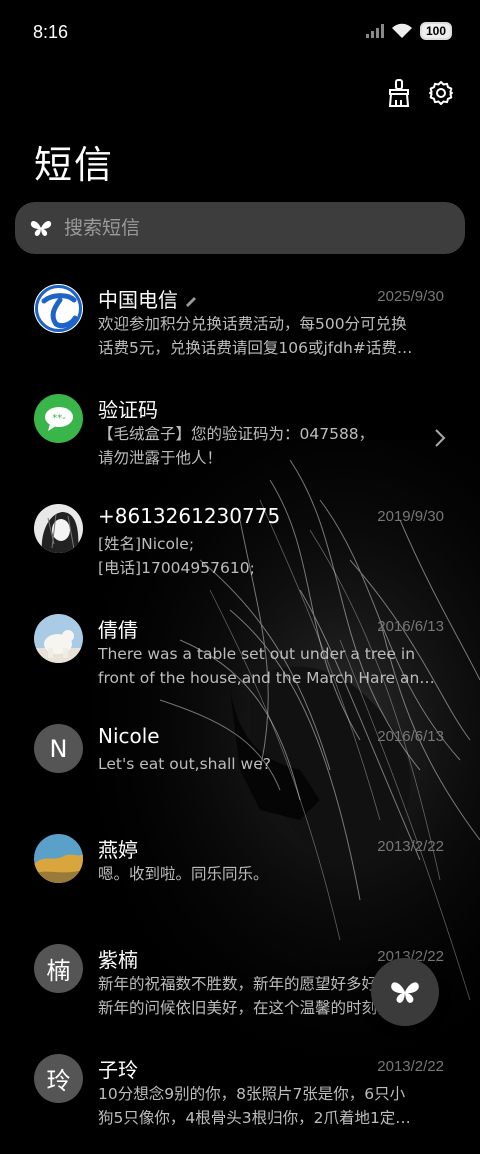  I want to click on conversation-preview: 嗯。收到啦。同乐同乐。, so click(183, 874).